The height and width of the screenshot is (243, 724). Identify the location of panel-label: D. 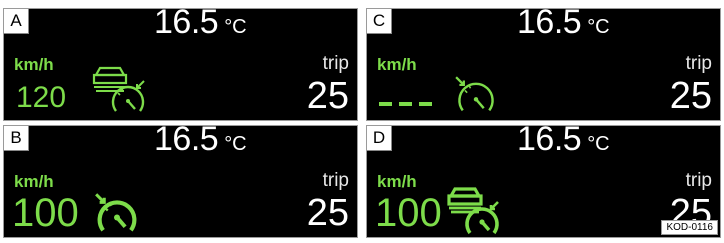
(379, 138).